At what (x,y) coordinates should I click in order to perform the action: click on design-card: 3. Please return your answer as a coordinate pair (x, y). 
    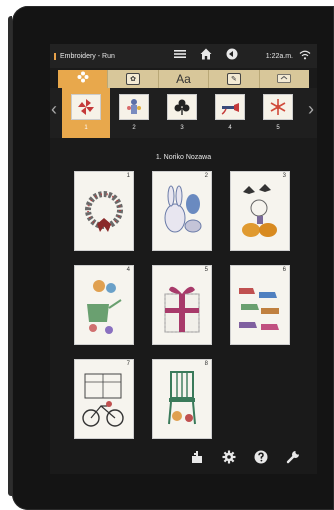
    Looking at the image, I should click on (260, 211).